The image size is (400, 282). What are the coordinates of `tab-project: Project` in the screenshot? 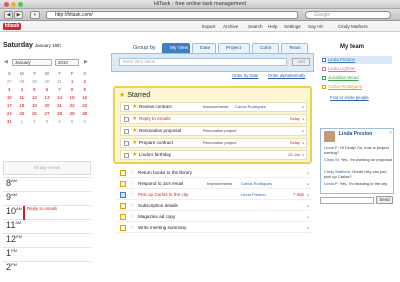 It's located at (234, 48).